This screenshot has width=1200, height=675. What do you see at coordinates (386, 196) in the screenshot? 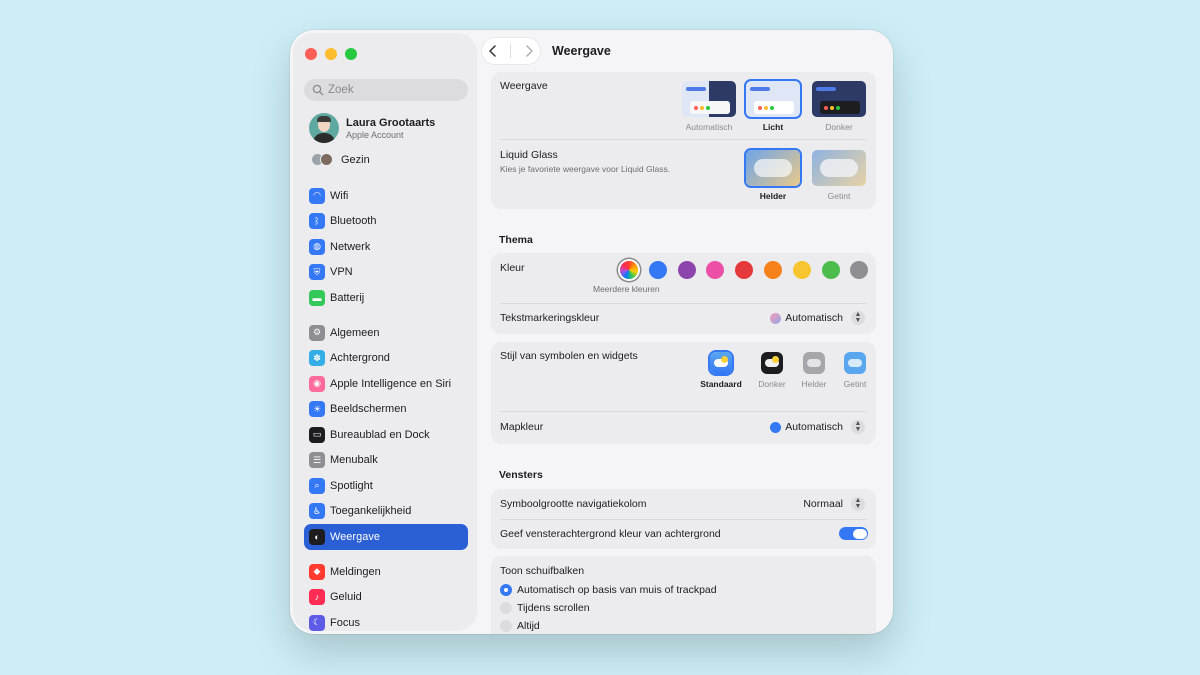
I see `sidebar-item-wifi: ◠ Wifi` at bounding box center [386, 196].